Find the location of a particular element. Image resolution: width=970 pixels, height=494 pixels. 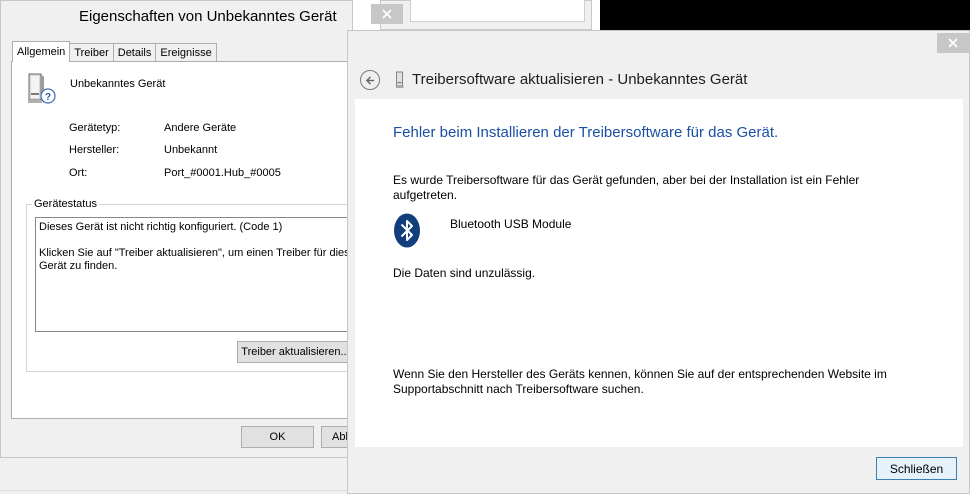

background-window-bottom is located at coordinates (175, 476).